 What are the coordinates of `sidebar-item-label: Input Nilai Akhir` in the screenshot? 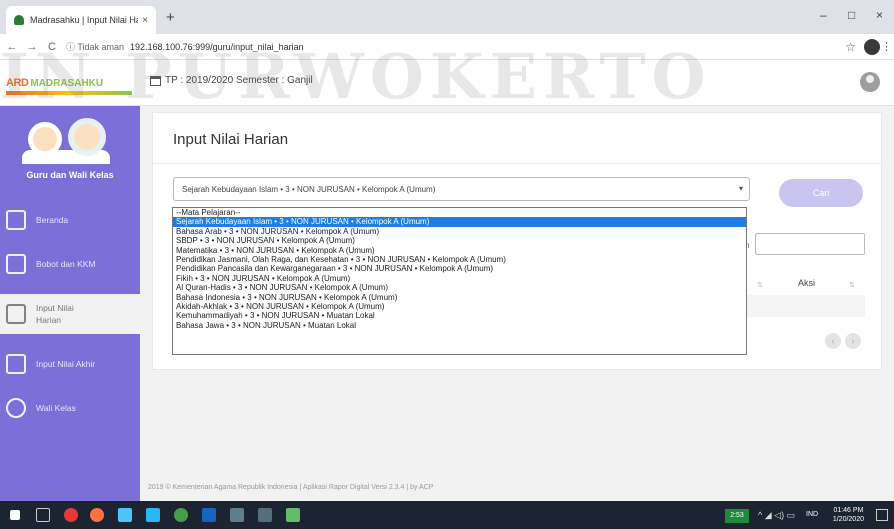 It's located at (66, 364).